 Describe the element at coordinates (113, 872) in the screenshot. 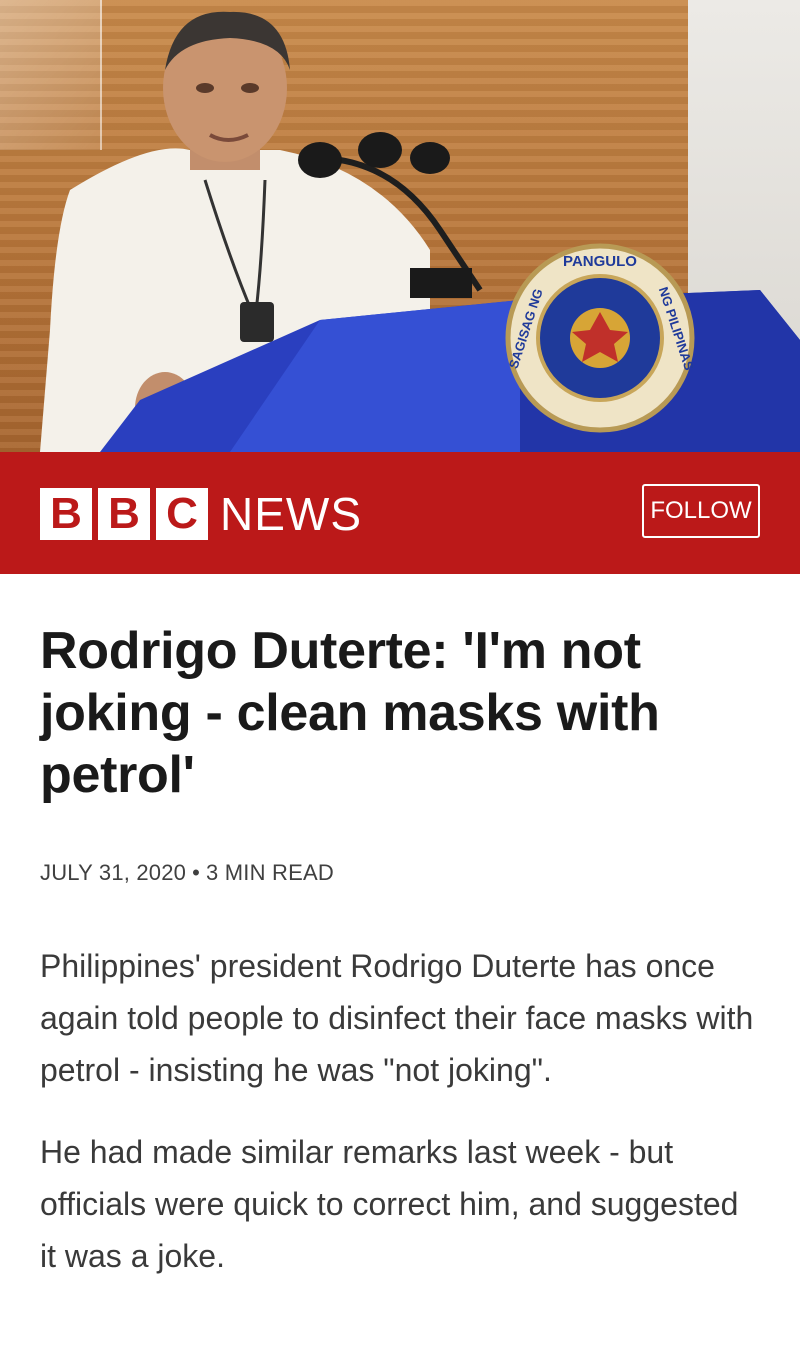

I see `publish-date: JULY 31, 2020` at that location.